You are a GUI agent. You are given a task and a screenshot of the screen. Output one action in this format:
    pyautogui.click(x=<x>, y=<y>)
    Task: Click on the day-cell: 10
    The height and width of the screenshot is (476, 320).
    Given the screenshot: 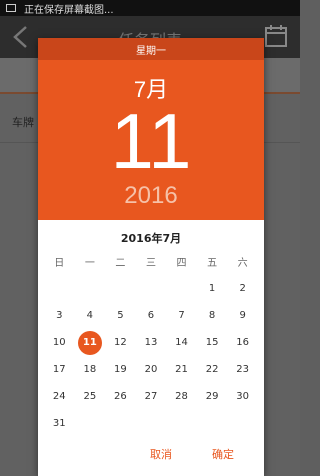 What is the action you would take?
    pyautogui.click(x=59, y=342)
    